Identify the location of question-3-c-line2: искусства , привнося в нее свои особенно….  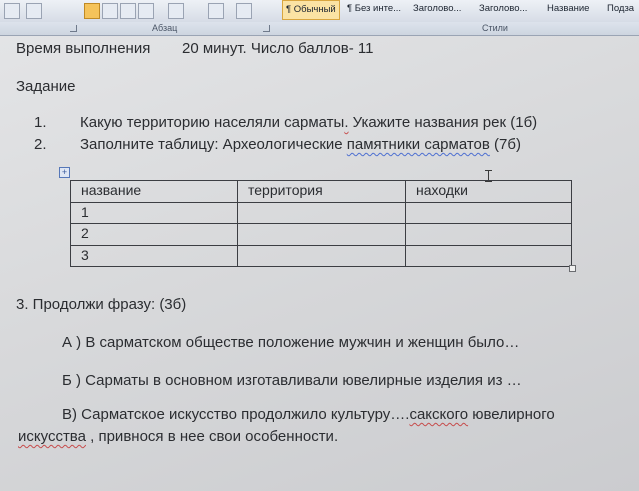
(178, 436).